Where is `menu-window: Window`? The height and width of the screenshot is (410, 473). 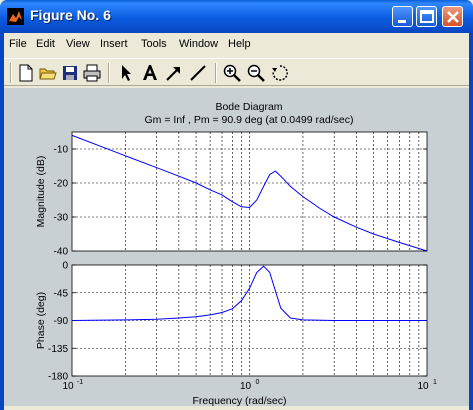 menu-window: Window is located at coordinates (198, 44).